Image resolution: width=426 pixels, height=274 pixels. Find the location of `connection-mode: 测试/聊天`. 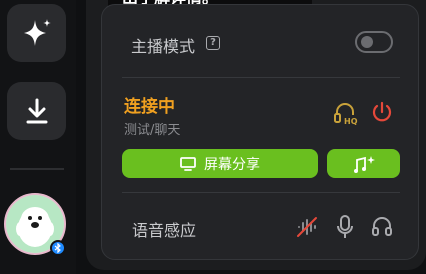

connection-mode: 测试/聊天 is located at coordinates (152, 130).